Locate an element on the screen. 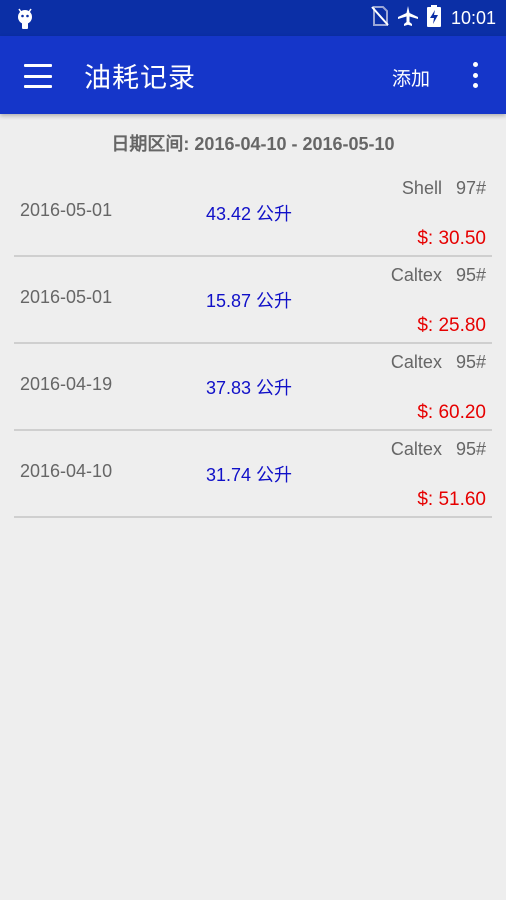  list-item: 2016-04-19 37.83 公升 Caltex 95# $: 60.20 is located at coordinates (253, 387).